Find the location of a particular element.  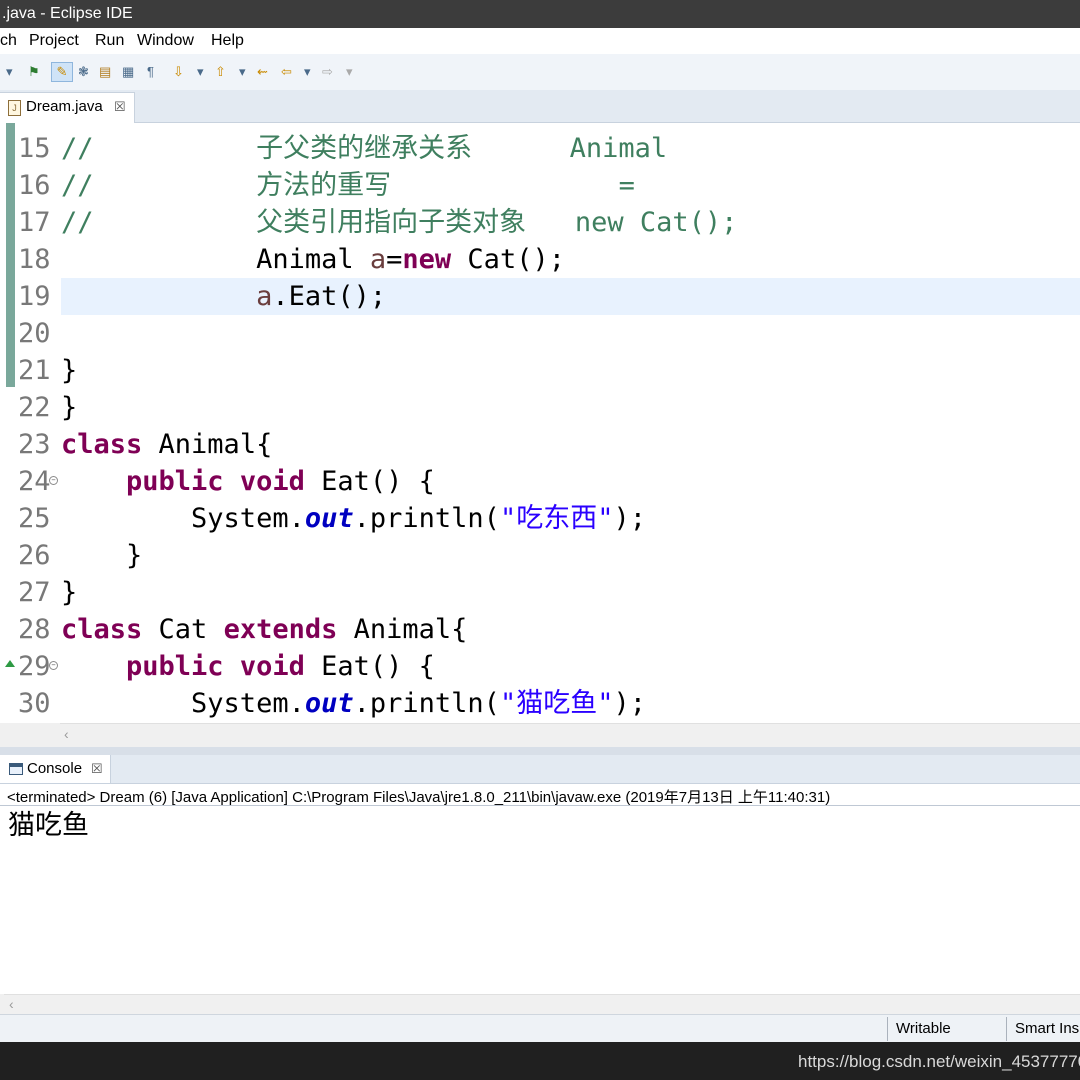

code-text: public void Eat() { is located at coordinates (248, 666).